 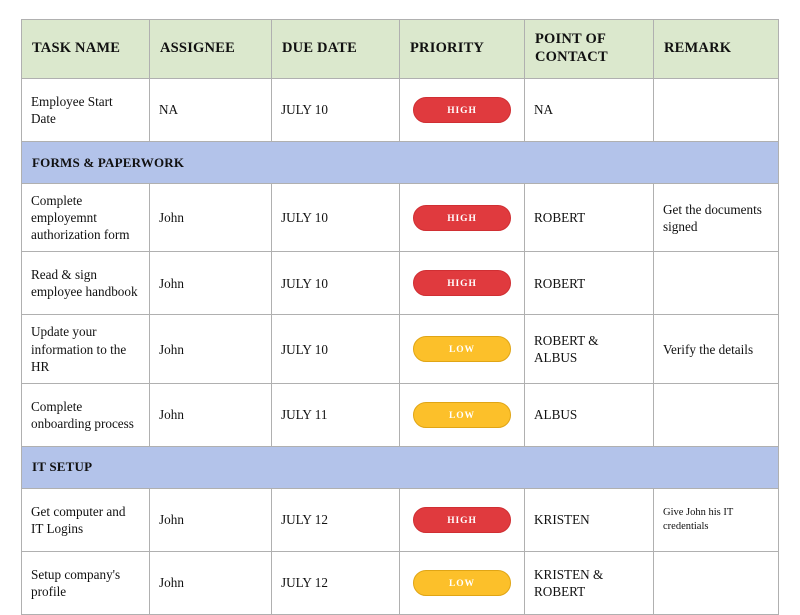 I want to click on cell-task: Get computer and IT Logins, so click(x=85, y=519).